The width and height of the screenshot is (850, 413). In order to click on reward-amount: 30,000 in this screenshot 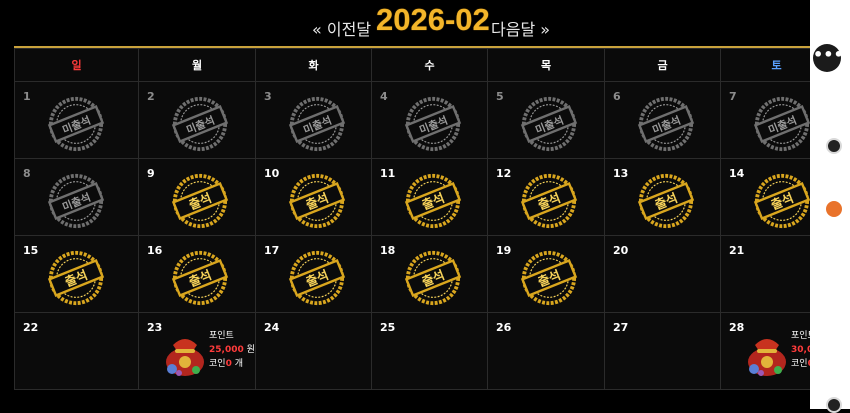, I will do `click(800, 350)`.